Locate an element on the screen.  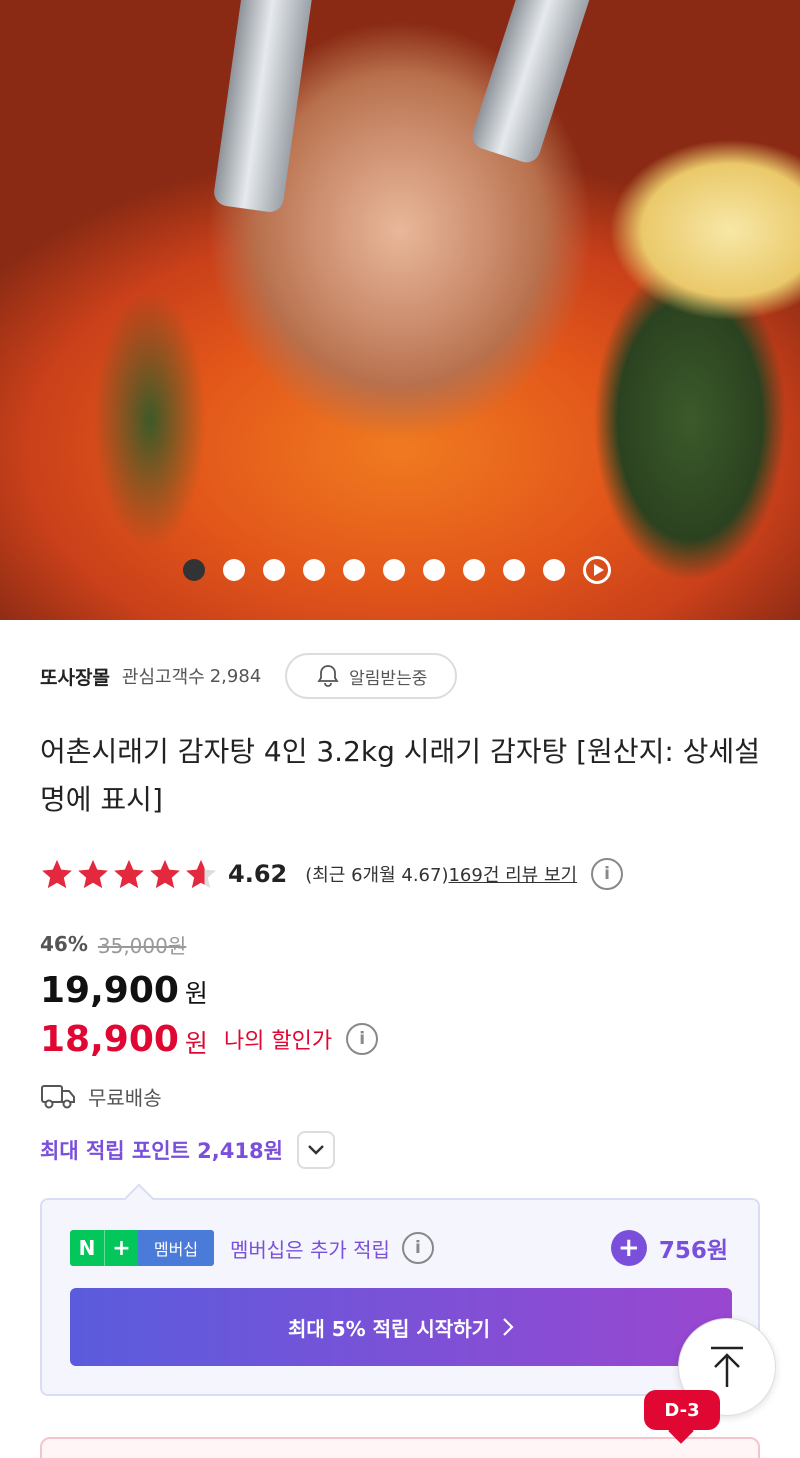
plus-icon: + is located at coordinates (628, 1248).